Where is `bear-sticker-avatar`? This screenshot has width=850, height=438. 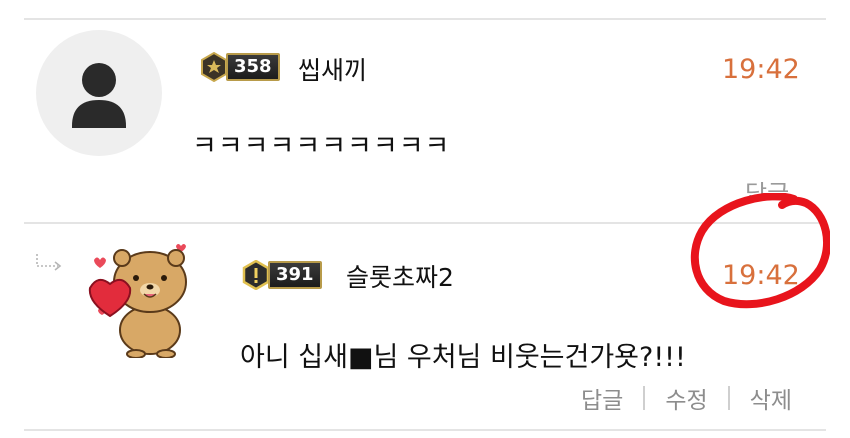 bear-sticker-avatar is located at coordinates (143, 300).